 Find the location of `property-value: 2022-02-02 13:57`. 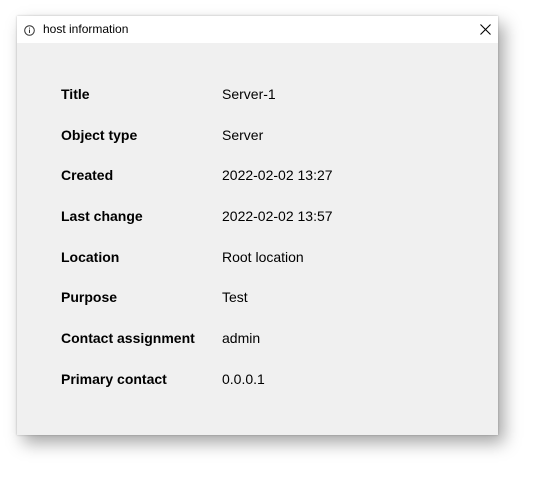

property-value: 2022-02-02 13:57 is located at coordinates (277, 216).